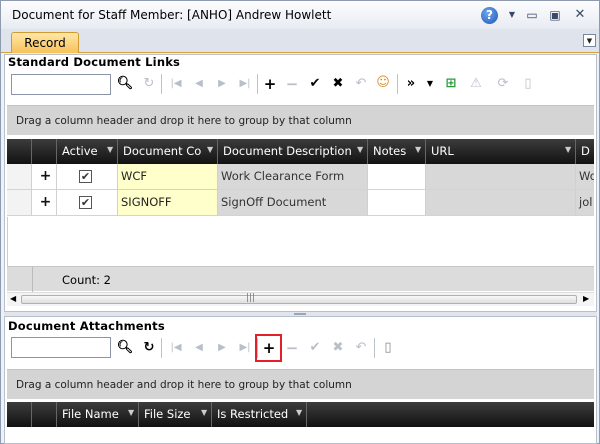 Image resolution: width=600 pixels, height=444 pixels. I want to click on remove-icon: −, so click(292, 348).